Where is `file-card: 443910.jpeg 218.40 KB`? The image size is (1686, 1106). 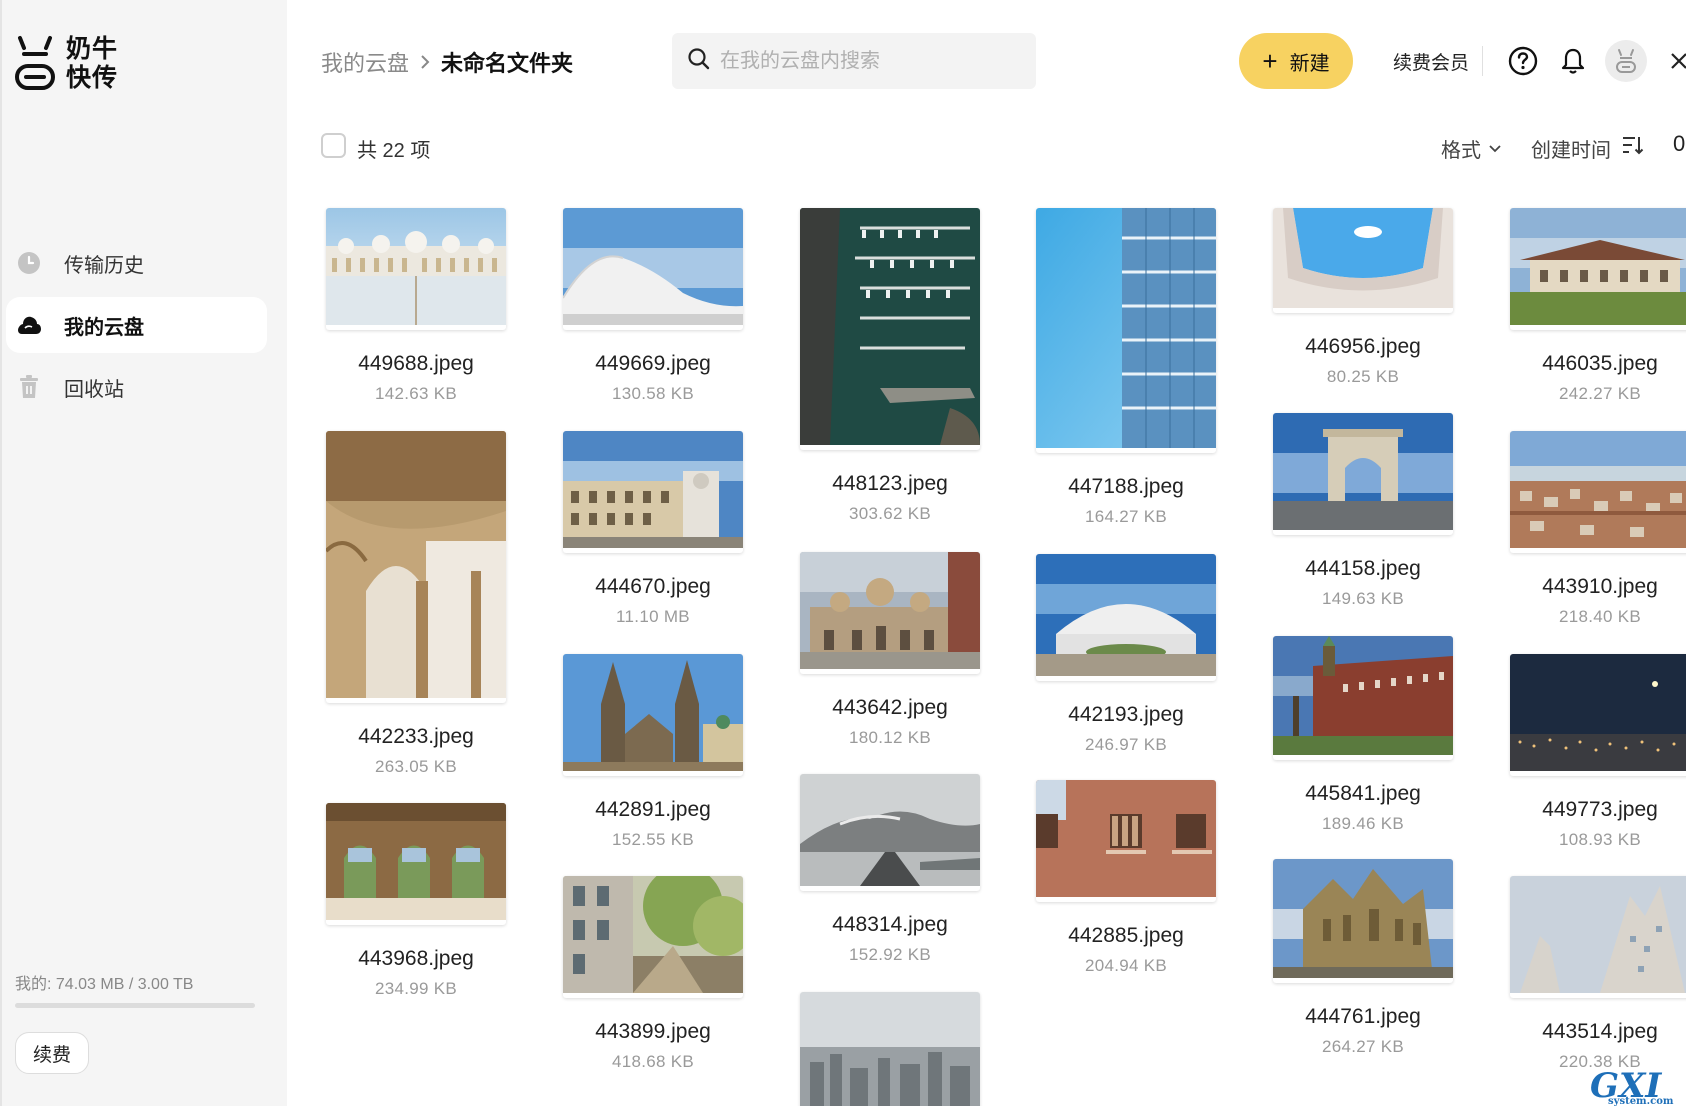 file-card: 443910.jpeg 218.40 KB is located at coordinates (1598, 529).